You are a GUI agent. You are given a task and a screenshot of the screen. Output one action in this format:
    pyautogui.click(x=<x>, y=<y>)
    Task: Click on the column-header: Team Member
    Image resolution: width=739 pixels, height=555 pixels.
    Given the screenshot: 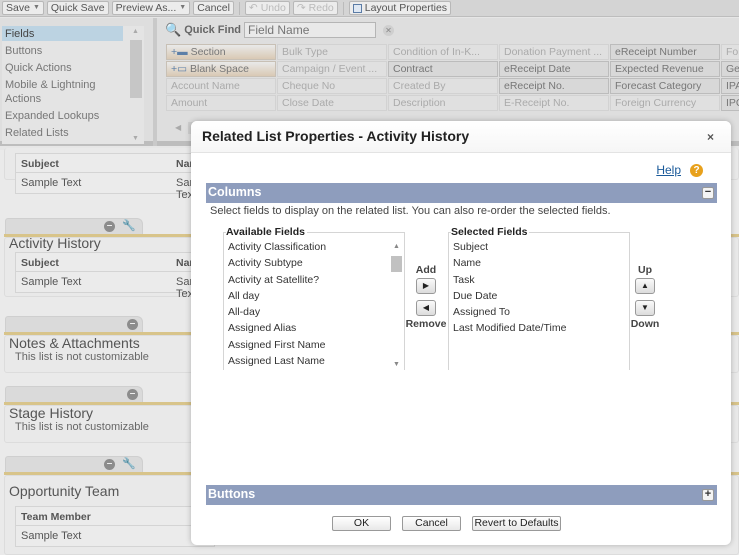 What is the action you would take?
    pyautogui.click(x=115, y=516)
    